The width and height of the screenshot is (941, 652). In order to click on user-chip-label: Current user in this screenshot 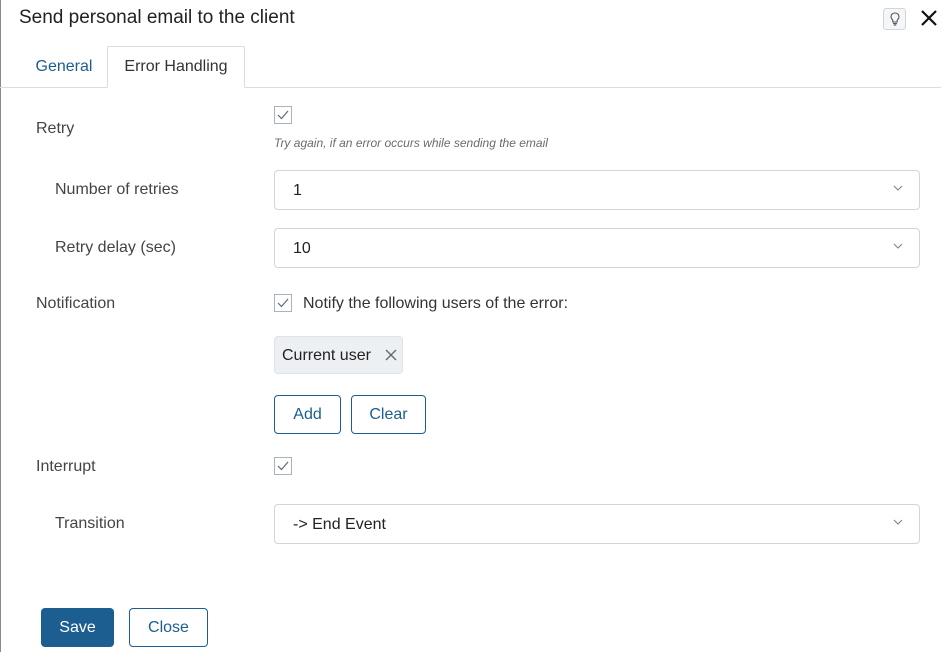, I will do `click(326, 355)`.